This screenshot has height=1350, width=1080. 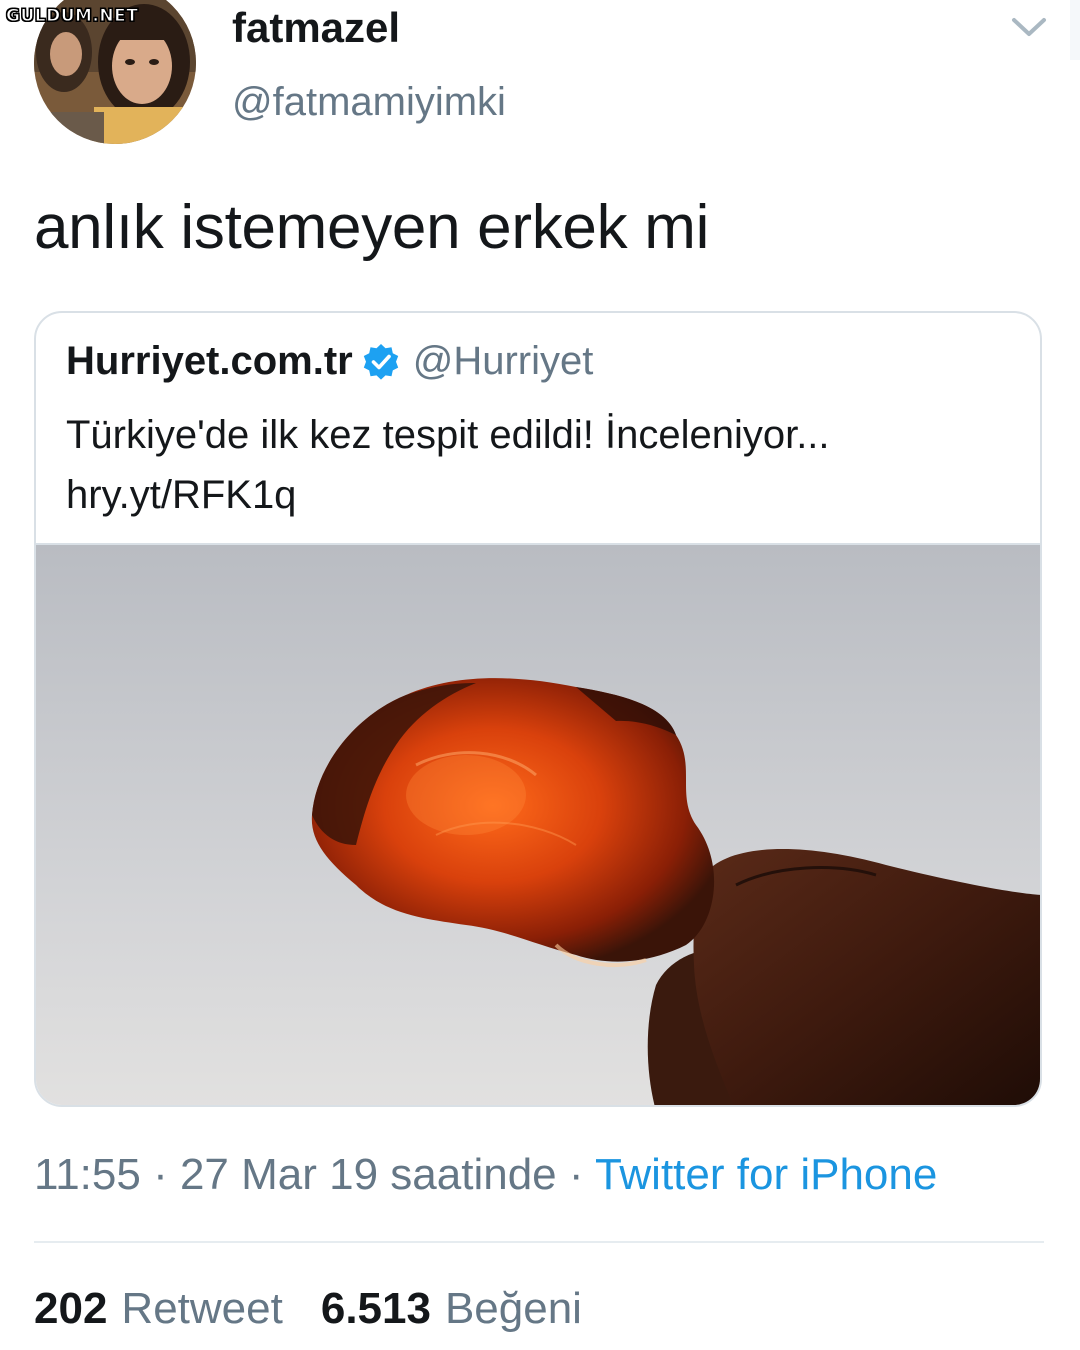 I want to click on verified-badge-icon, so click(x=380, y=361).